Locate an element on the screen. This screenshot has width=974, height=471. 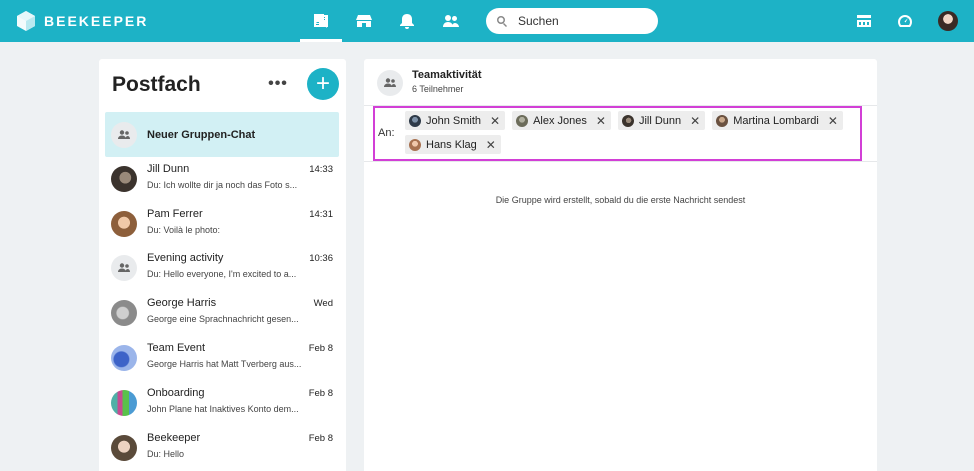
store-icon is located at coordinates (364, 21).